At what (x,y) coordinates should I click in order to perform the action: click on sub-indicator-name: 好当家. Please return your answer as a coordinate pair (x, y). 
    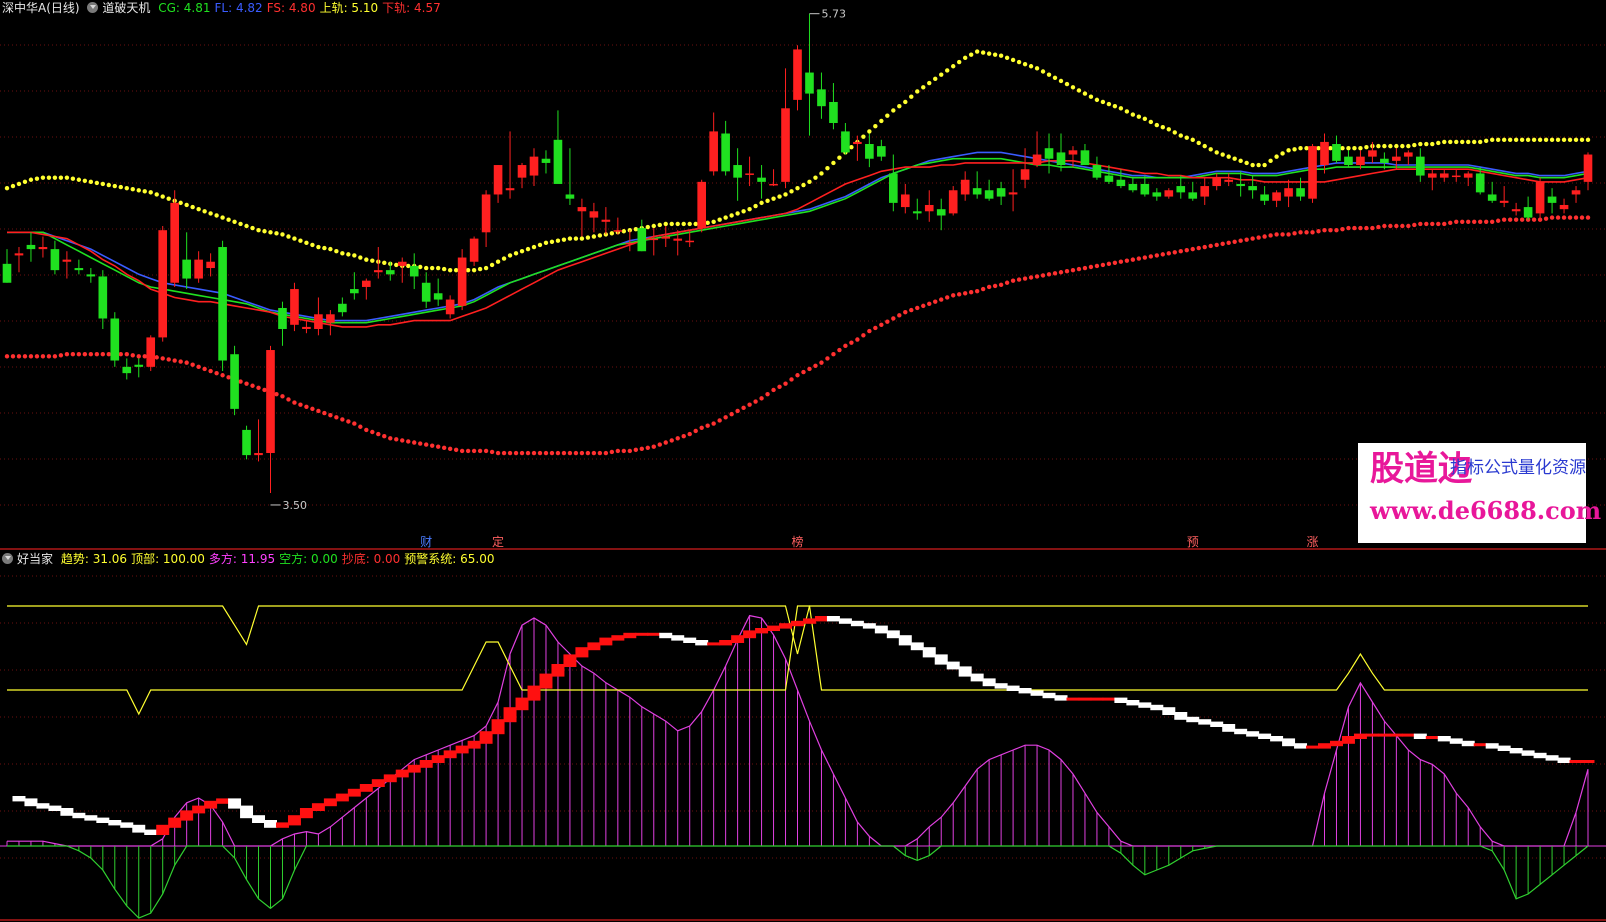
    Looking at the image, I should click on (35, 559).